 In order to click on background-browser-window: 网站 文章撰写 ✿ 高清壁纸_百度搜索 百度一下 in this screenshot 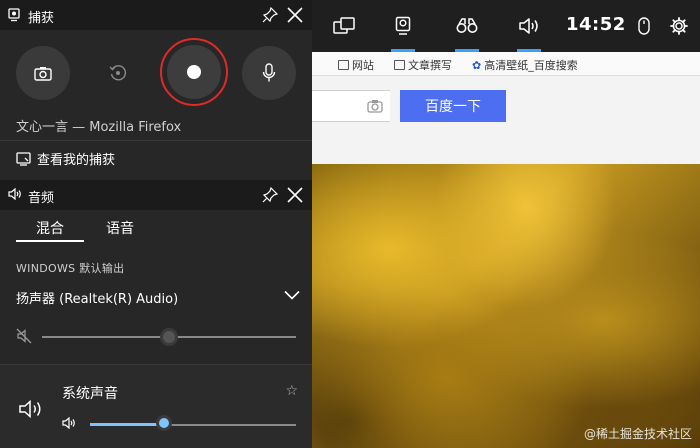, I will do `click(505, 108)`.